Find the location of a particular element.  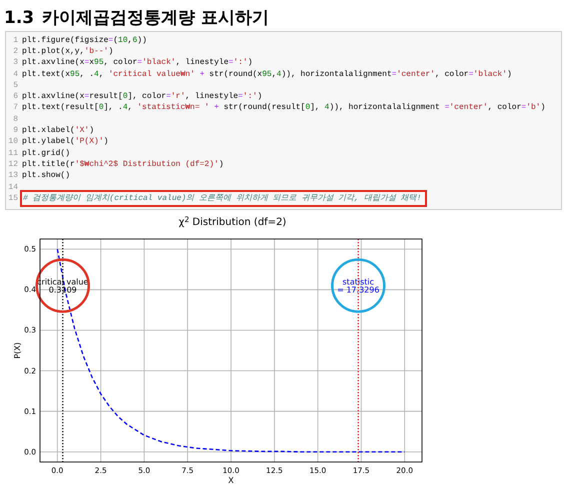

annotation-text: statistic is located at coordinates (358, 283).